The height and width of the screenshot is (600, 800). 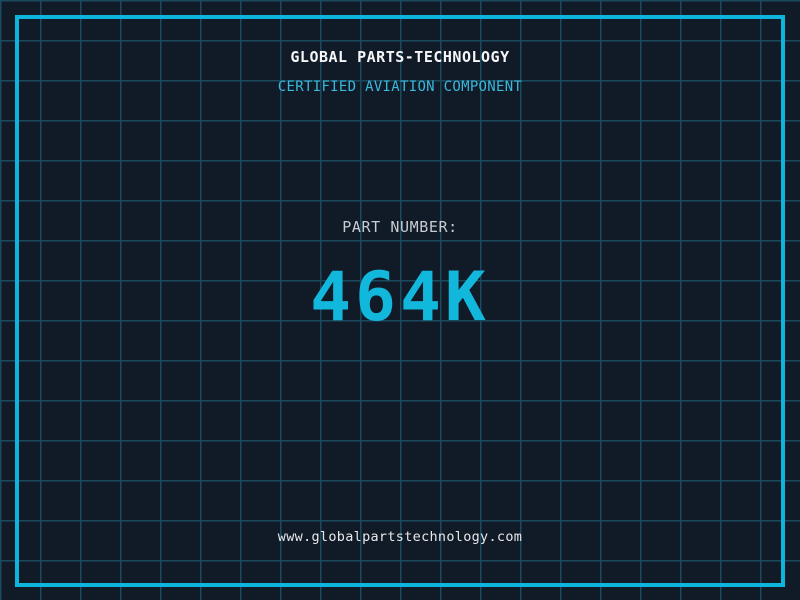 I want to click on part-number-label: PART NUMBER:, so click(x=400, y=227).